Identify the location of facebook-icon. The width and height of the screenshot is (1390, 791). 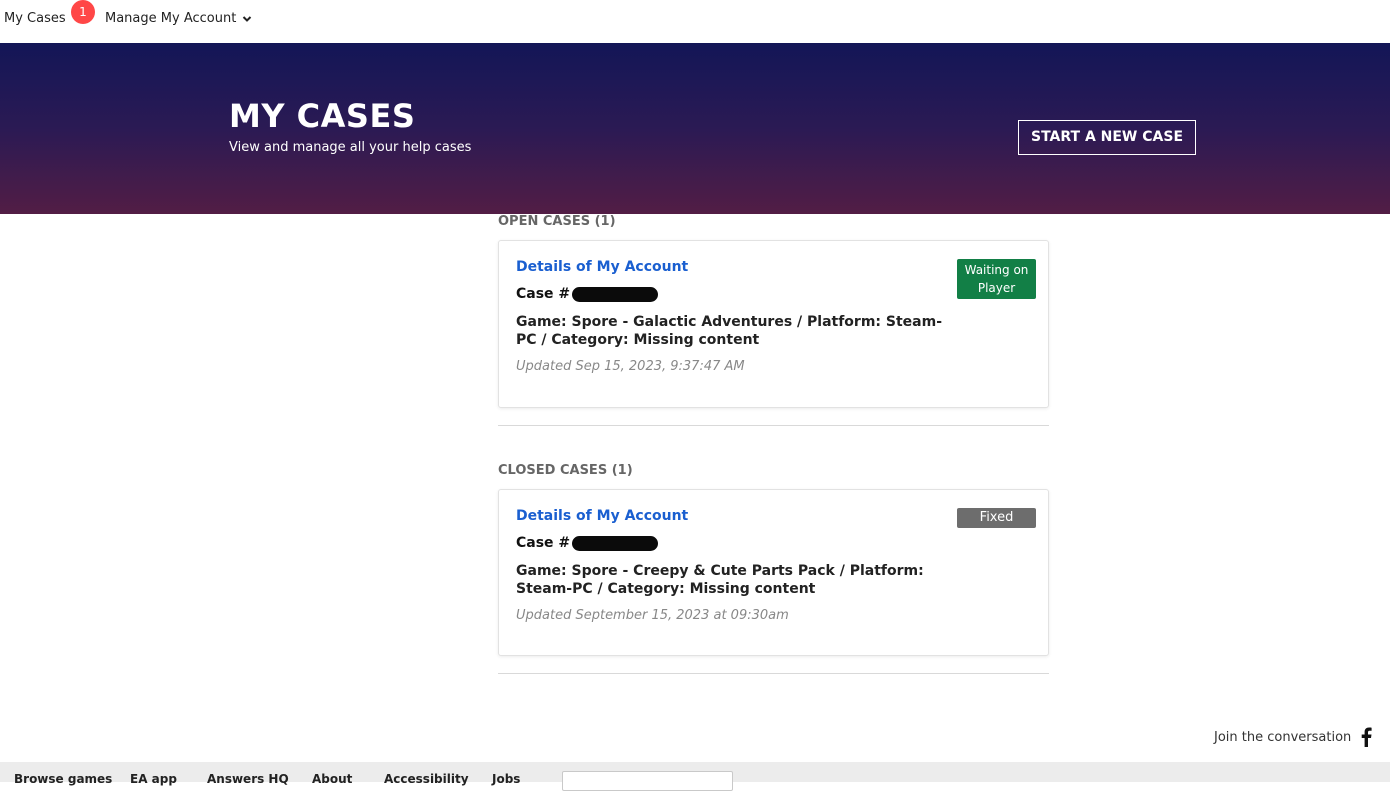
(1366, 737).